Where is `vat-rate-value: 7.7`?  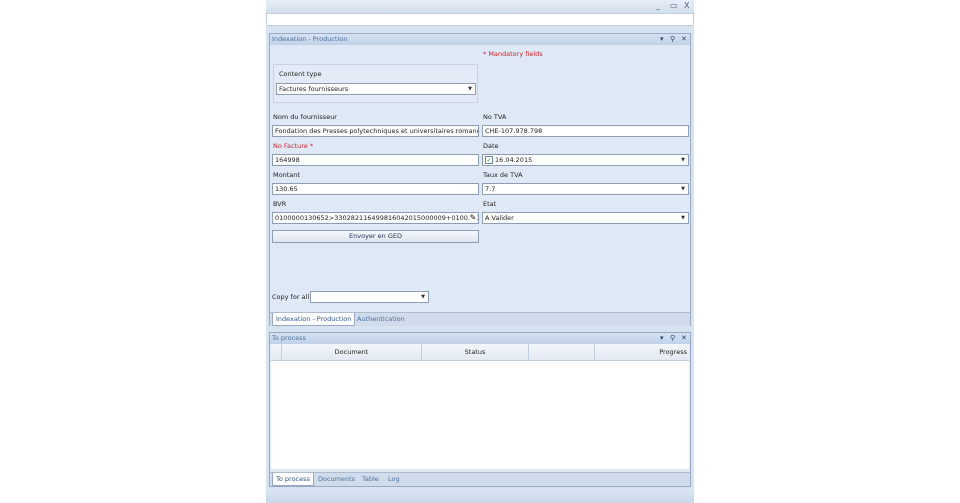
vat-rate-value: 7.7 is located at coordinates (490, 189).